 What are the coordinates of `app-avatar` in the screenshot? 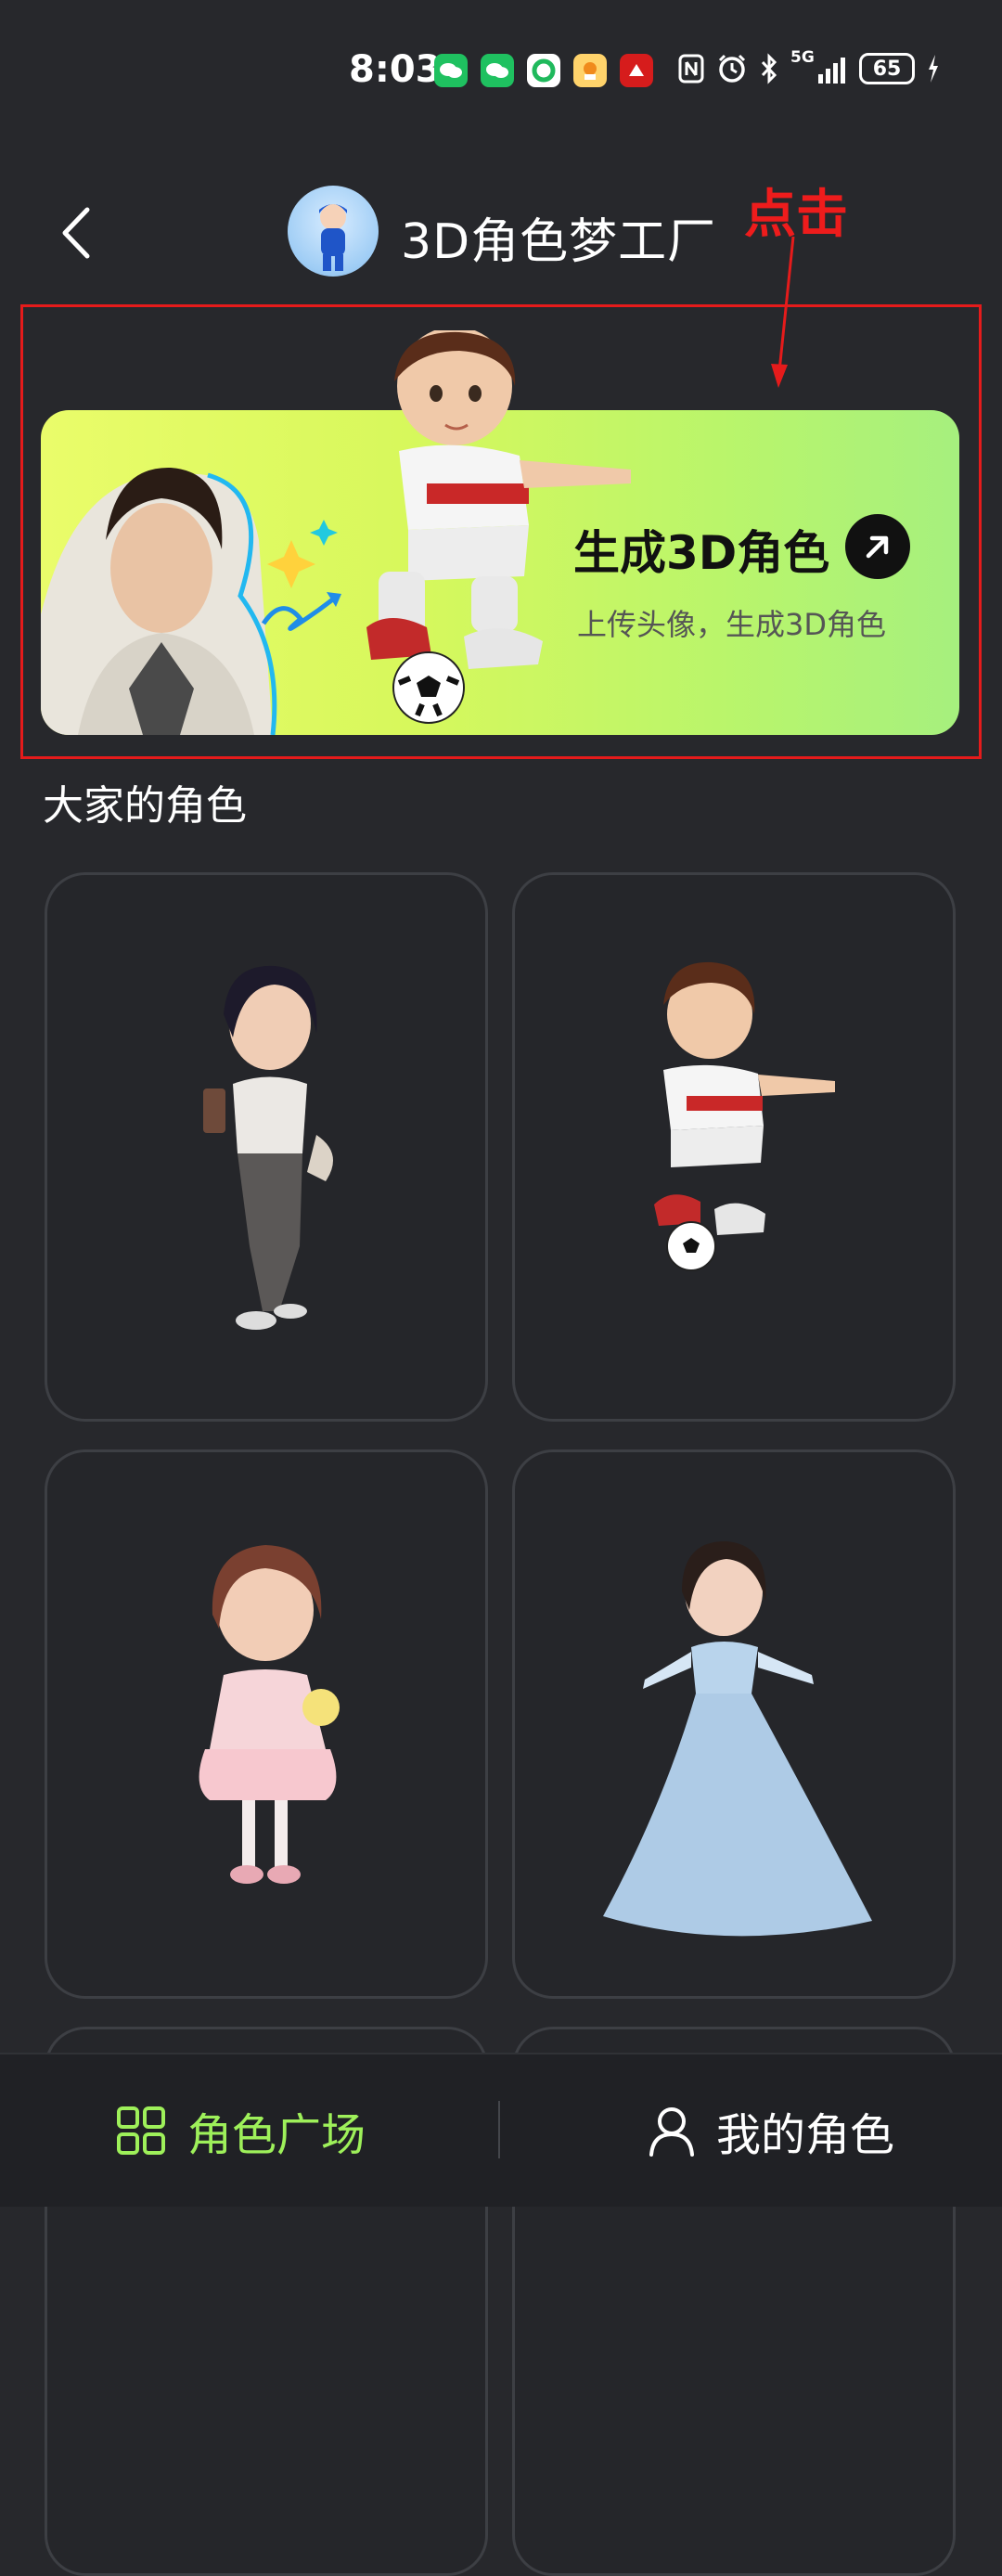 It's located at (333, 232).